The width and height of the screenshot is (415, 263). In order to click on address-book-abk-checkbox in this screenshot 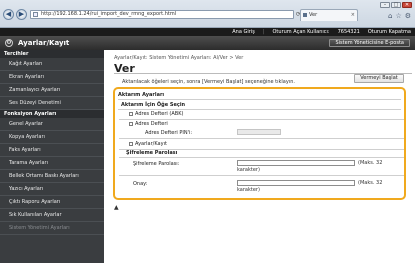, I will do `click(131, 114)`.